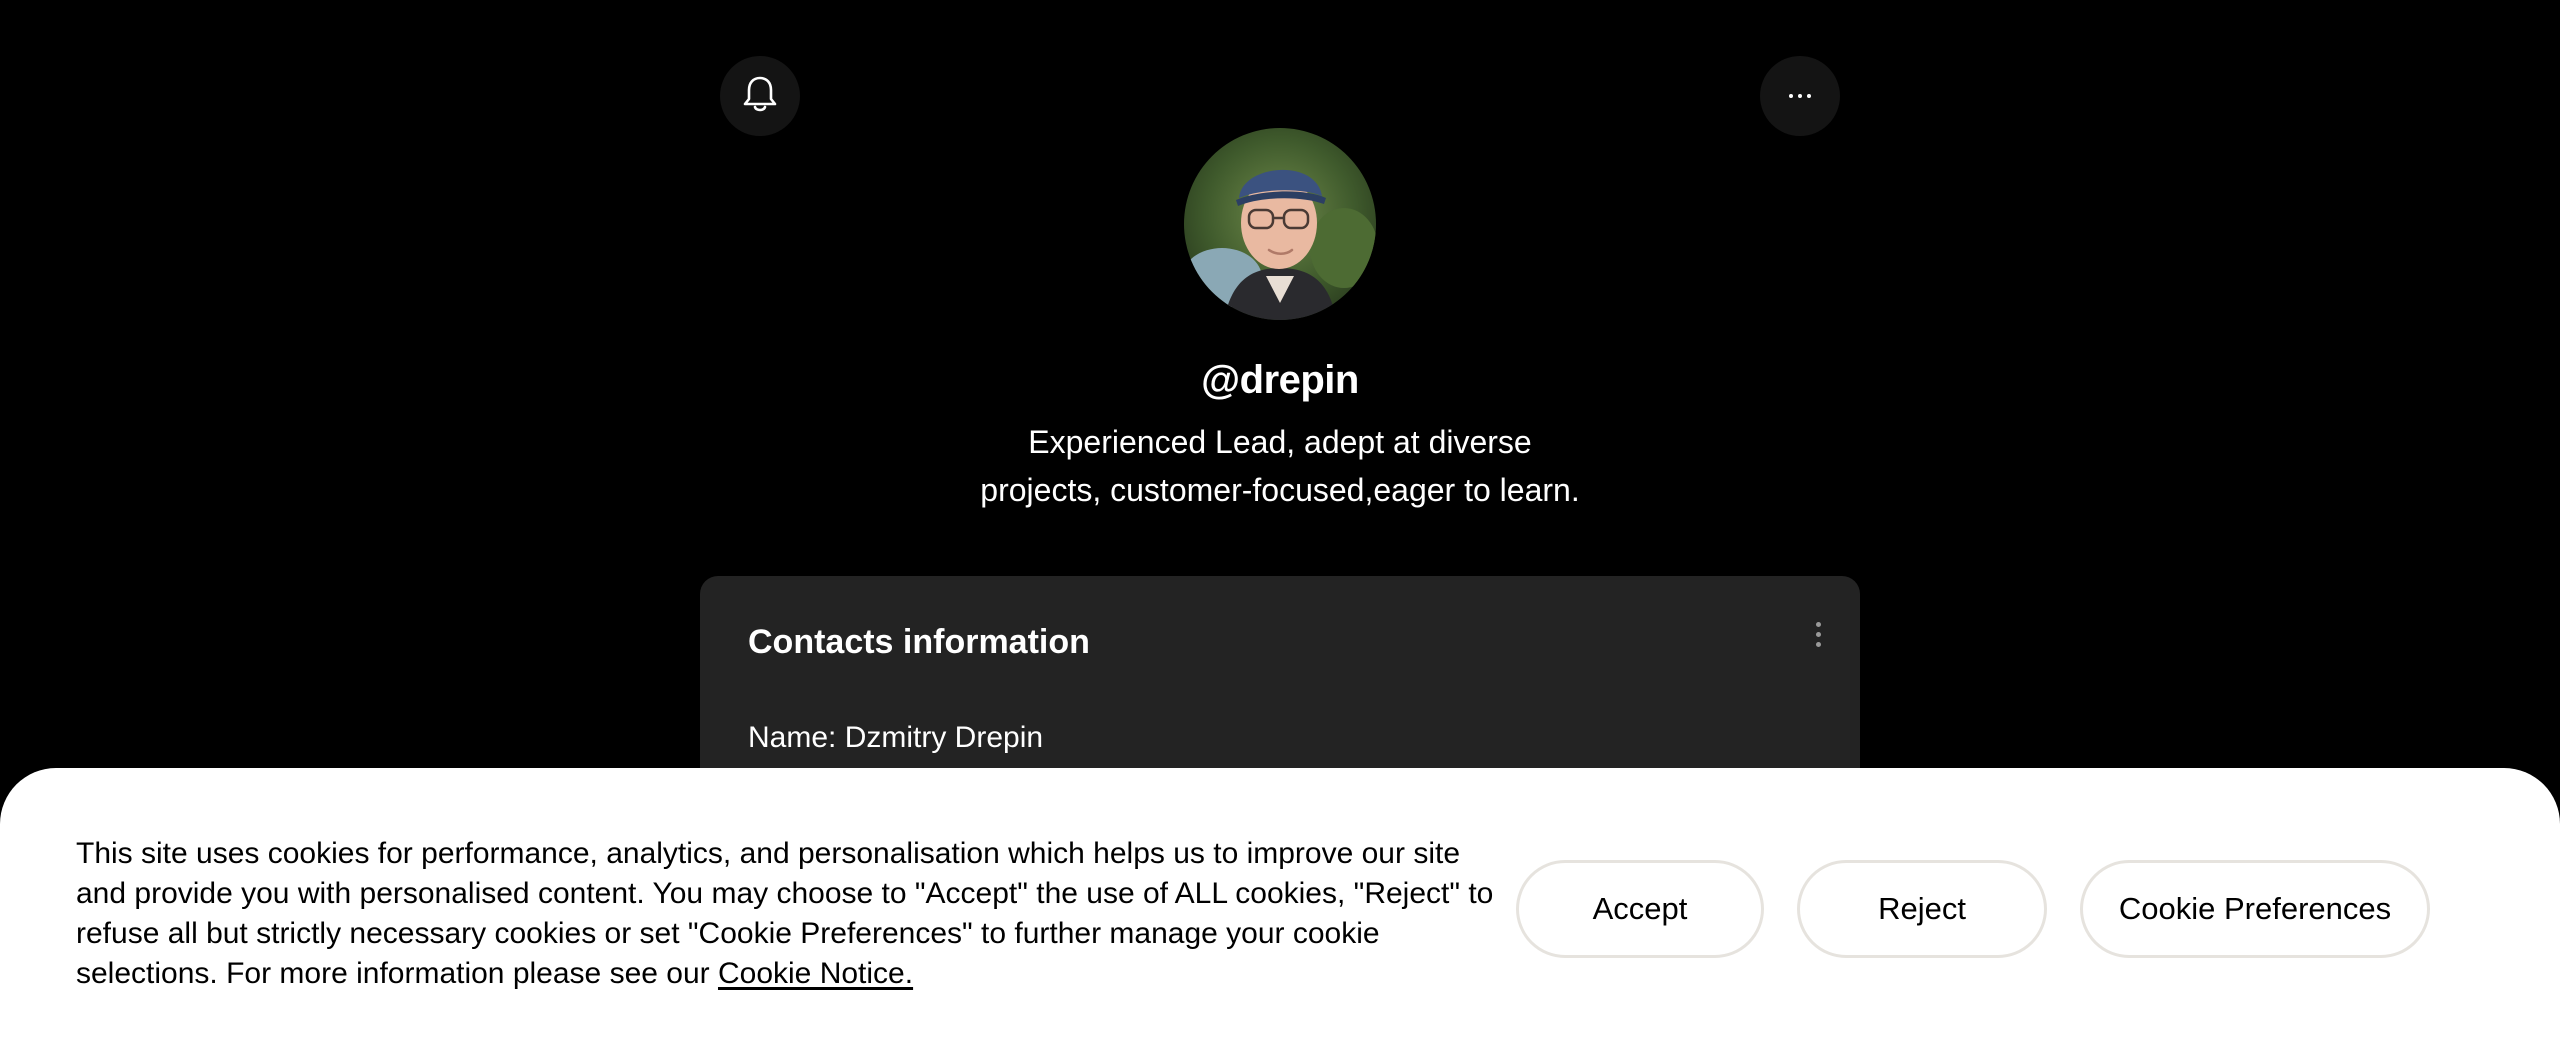 The width and height of the screenshot is (2560, 1056). I want to click on contacts-card-title: Contacts information, so click(919, 642).